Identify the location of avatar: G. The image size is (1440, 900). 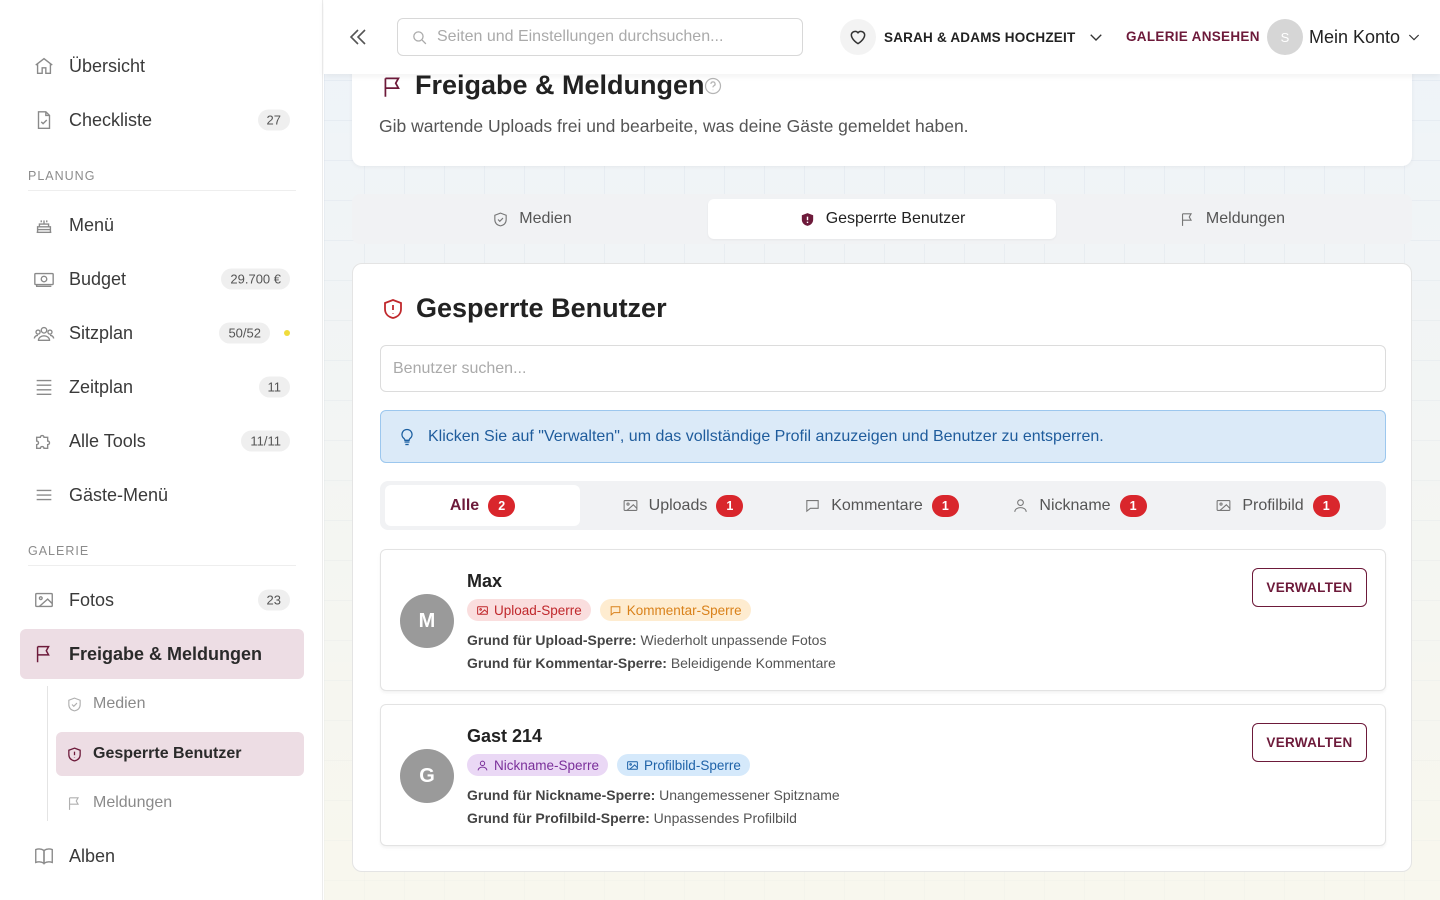
(427, 776).